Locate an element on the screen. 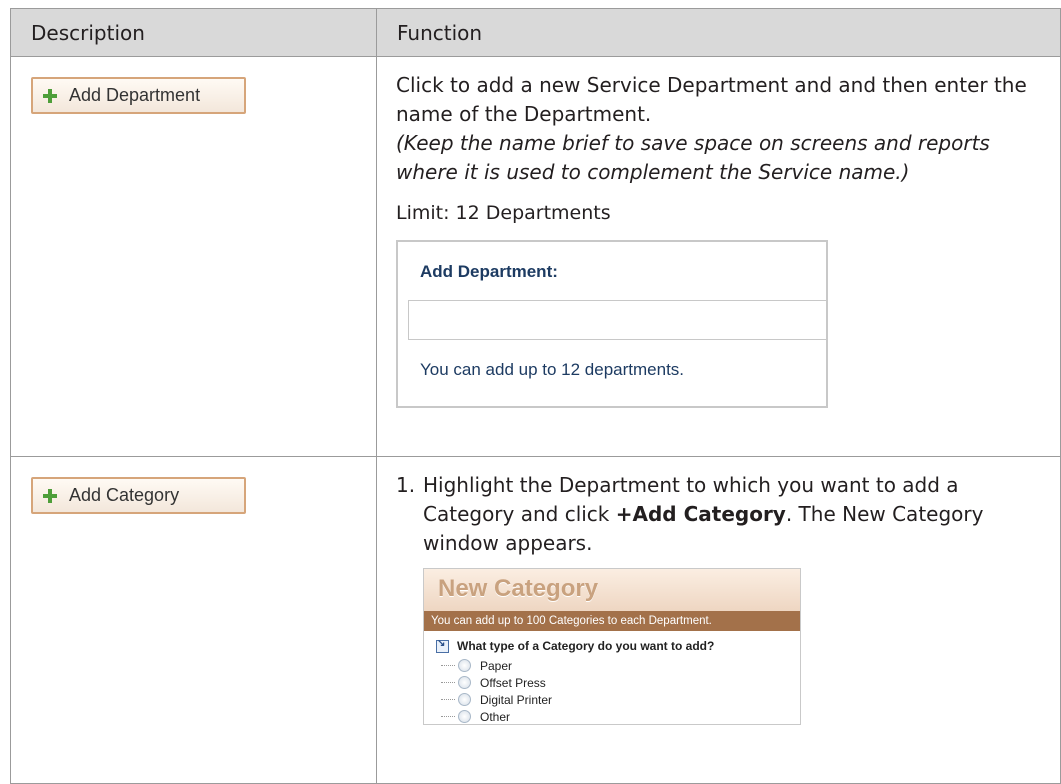 The height and width of the screenshot is (784, 1061). panel-hint: You can add up to 12 departments. is located at coordinates (552, 369).